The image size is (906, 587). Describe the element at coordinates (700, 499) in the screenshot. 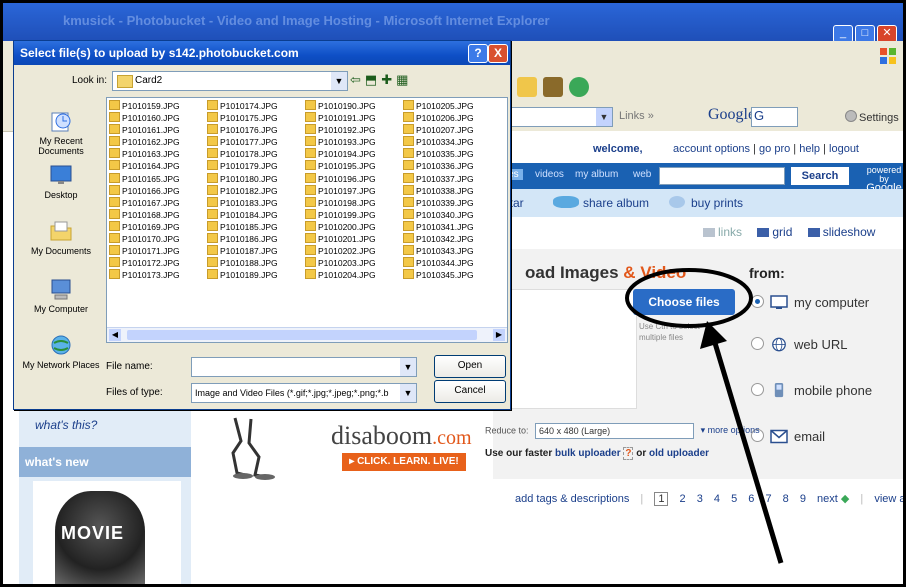

I see `page-3: 3` at that location.